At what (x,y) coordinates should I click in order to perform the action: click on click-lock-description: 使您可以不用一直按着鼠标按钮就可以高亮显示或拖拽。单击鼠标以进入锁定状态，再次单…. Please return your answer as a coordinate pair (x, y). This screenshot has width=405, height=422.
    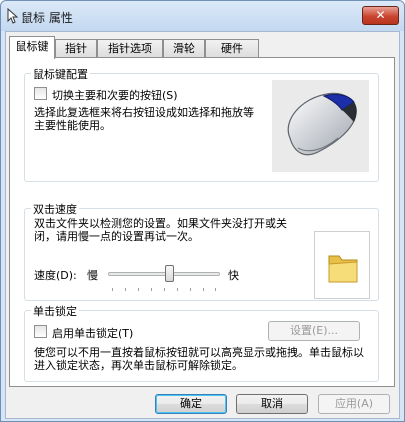
    Looking at the image, I should click on (199, 359).